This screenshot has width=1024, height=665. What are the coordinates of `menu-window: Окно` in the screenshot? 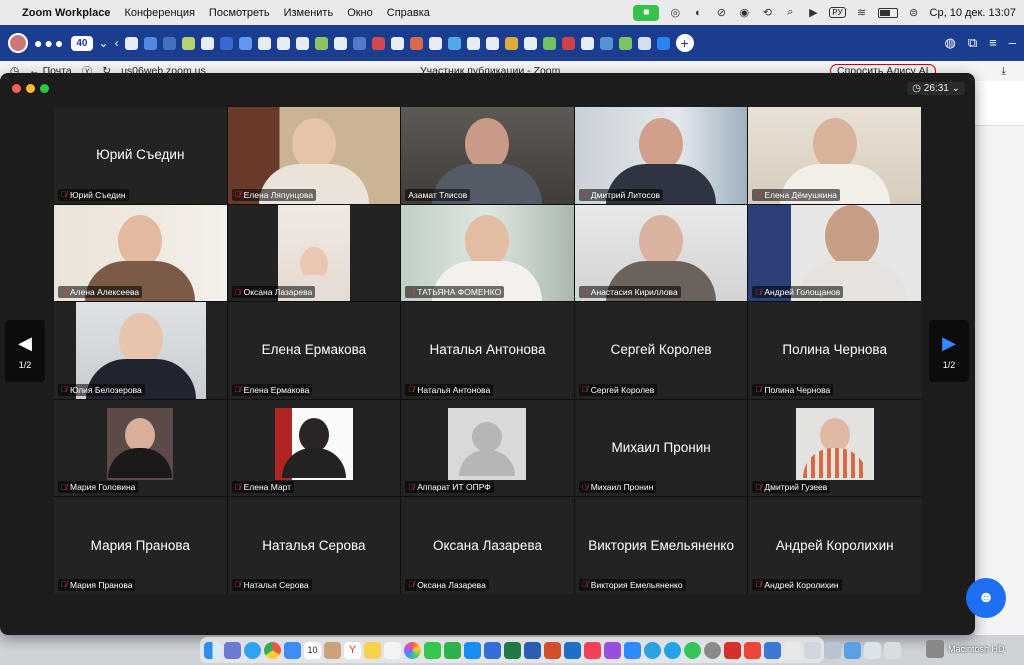 It's located at (360, 13).